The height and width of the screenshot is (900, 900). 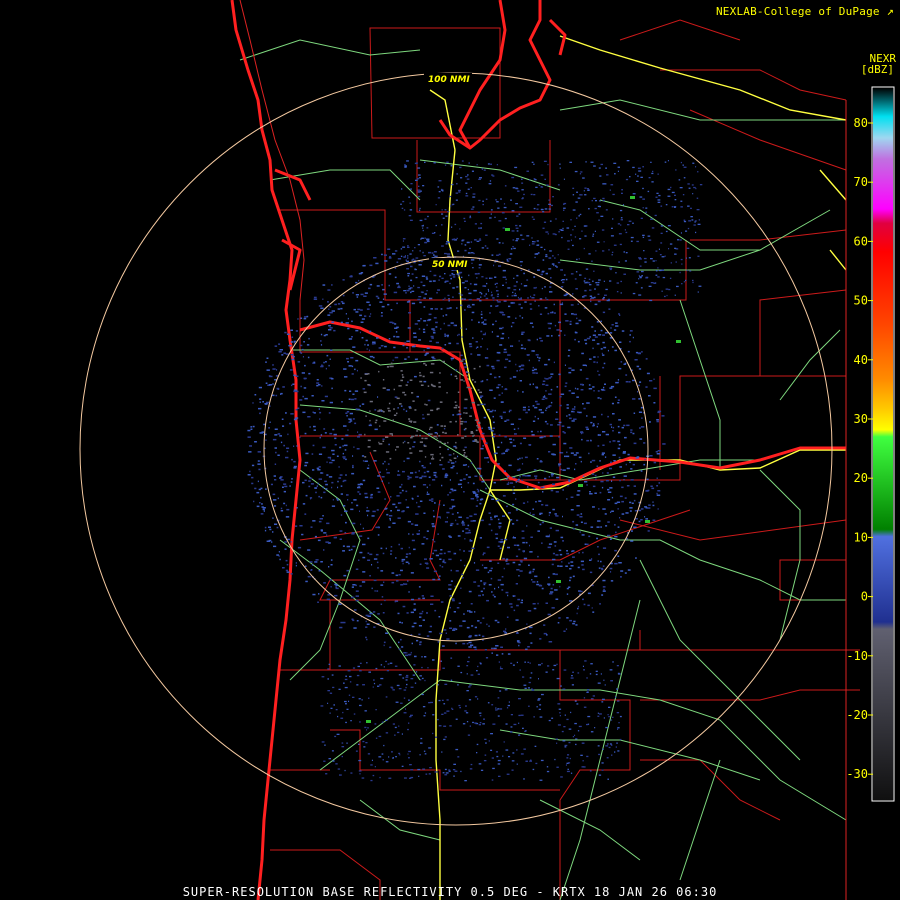 I want to click on external-link-icon: ↗, so click(x=890, y=11).